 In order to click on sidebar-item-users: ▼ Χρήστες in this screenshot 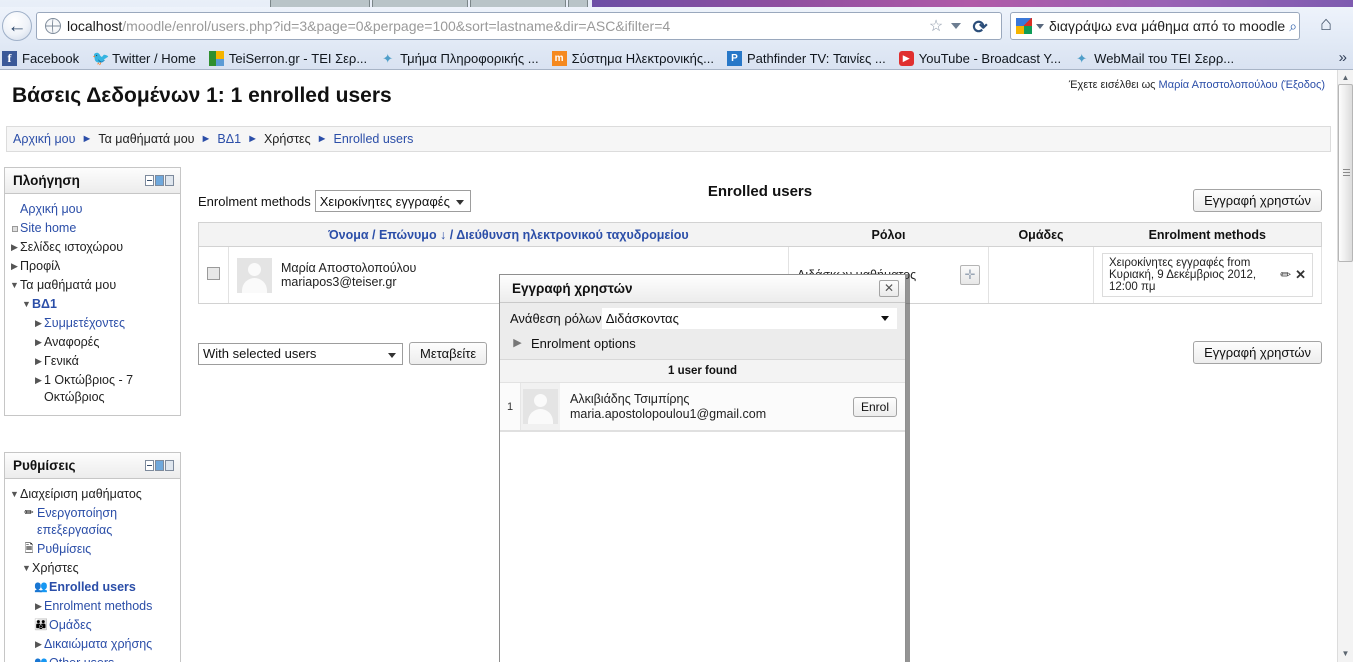, I will do `click(92, 568)`.